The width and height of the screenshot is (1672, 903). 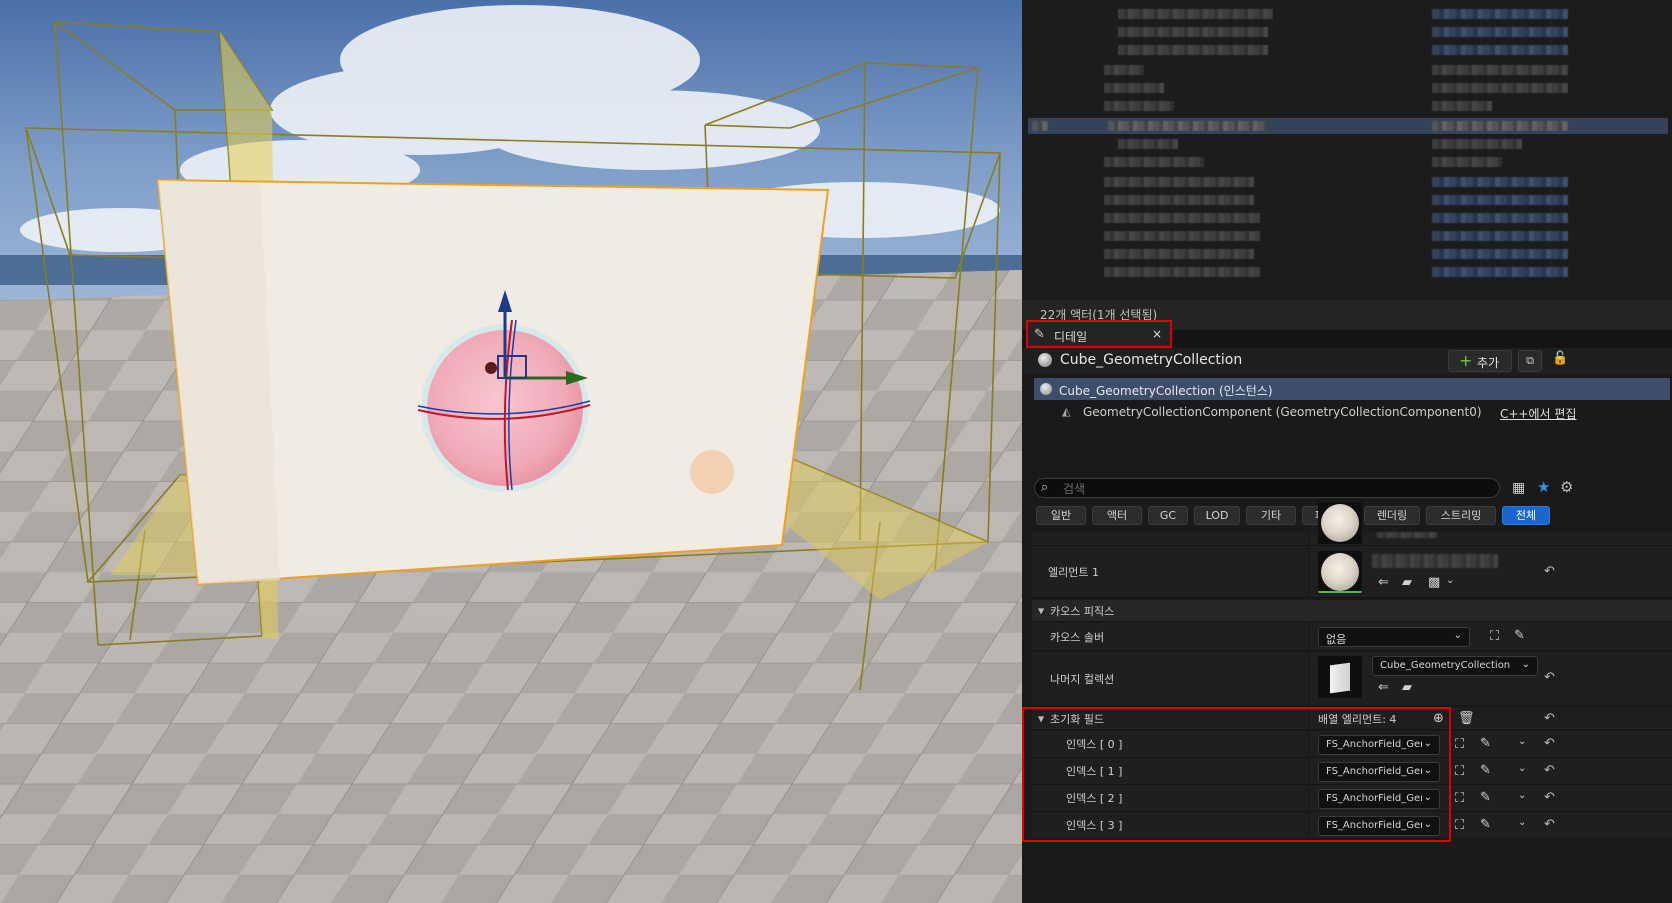 I want to click on filter-lod: LOD, so click(x=1217, y=515).